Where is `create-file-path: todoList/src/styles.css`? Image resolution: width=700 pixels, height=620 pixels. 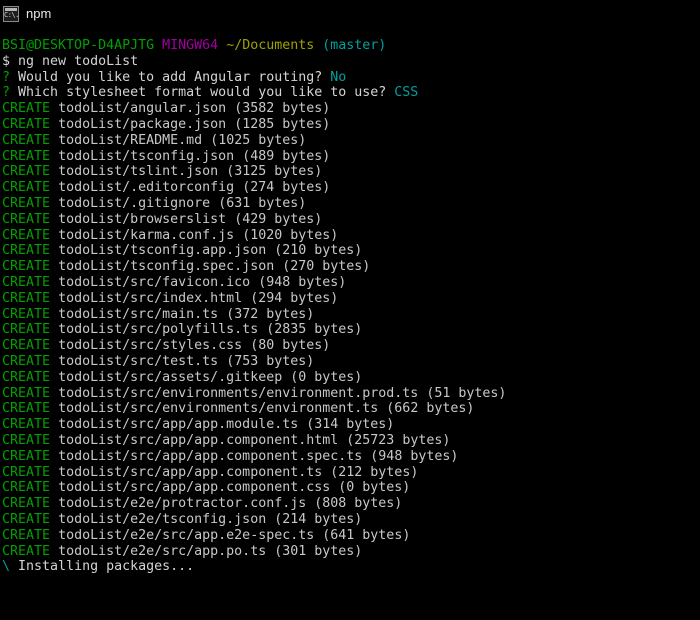 create-file-path: todoList/src/styles.css is located at coordinates (150, 346).